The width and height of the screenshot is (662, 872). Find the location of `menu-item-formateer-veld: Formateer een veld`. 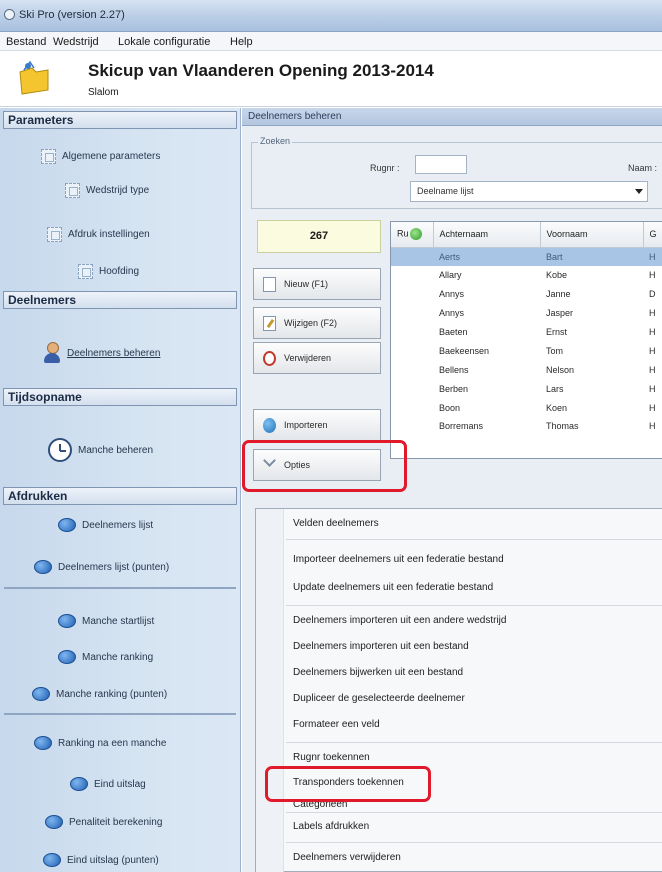

menu-item-formateer-veld: Formateer een veld is located at coordinates (336, 724).